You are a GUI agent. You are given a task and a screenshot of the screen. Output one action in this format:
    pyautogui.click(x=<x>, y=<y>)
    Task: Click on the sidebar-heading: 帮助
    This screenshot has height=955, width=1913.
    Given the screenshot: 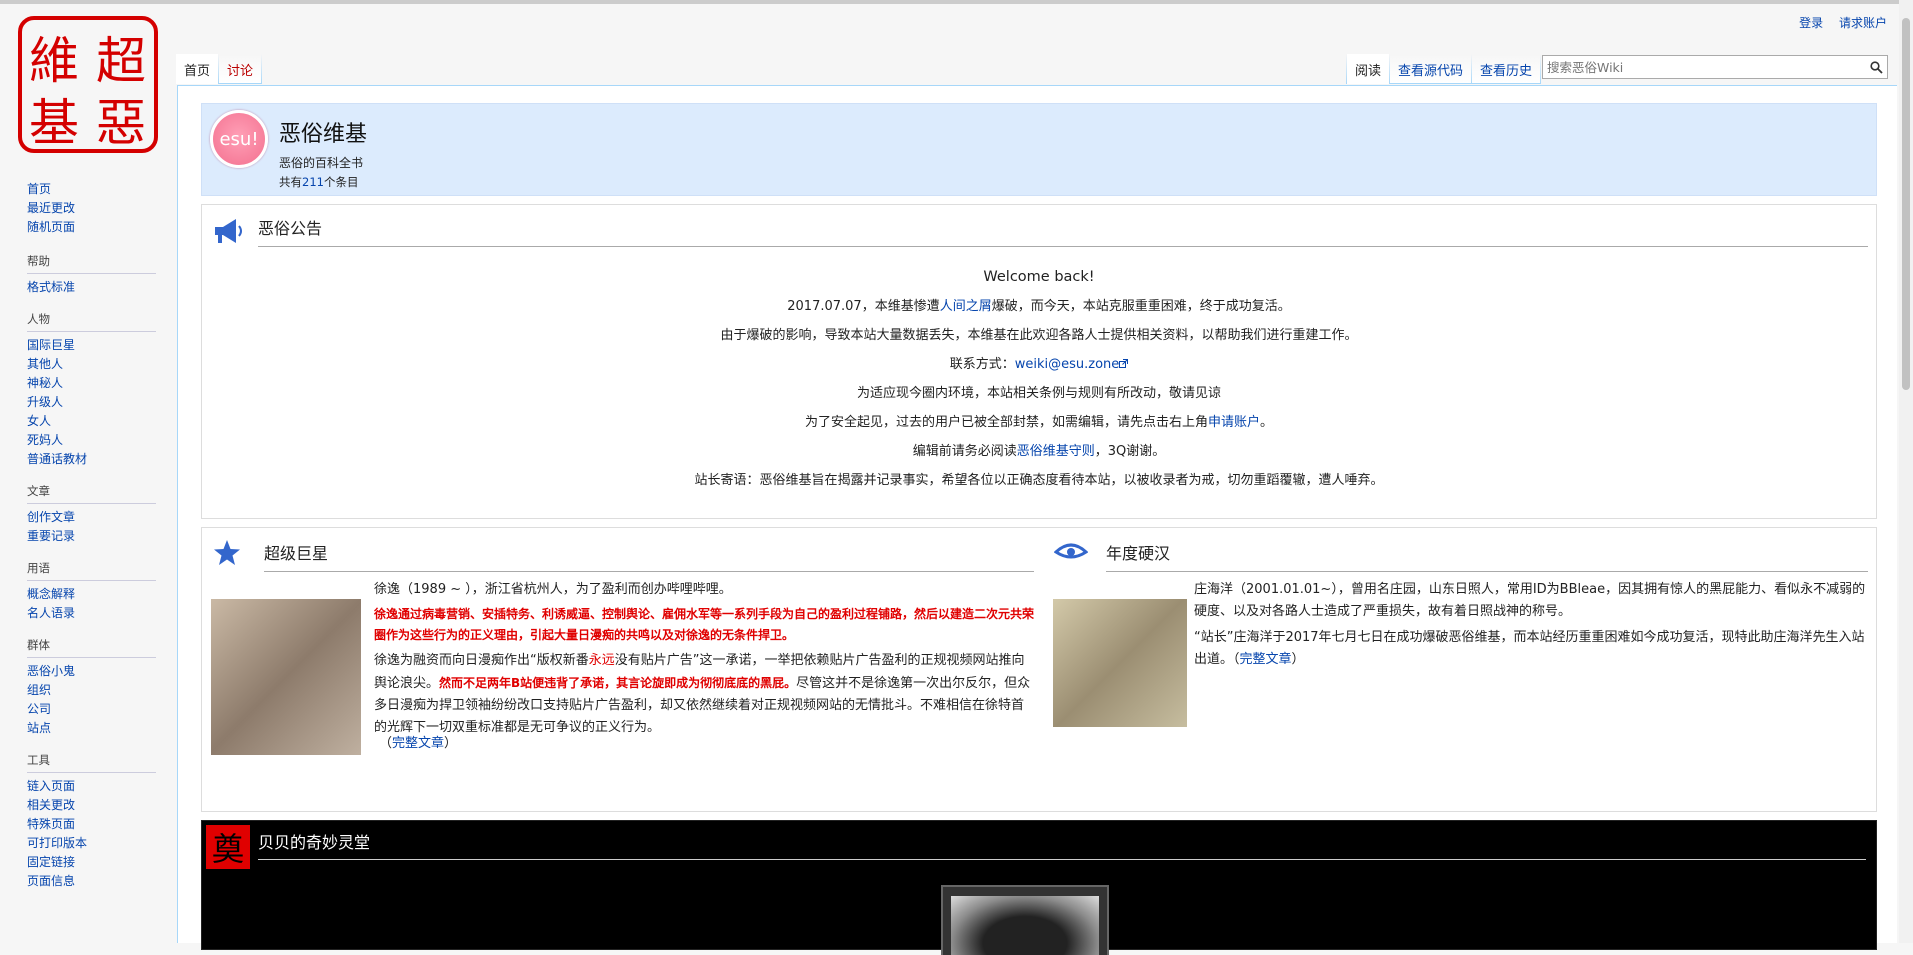 What is the action you would take?
    pyautogui.click(x=91, y=263)
    